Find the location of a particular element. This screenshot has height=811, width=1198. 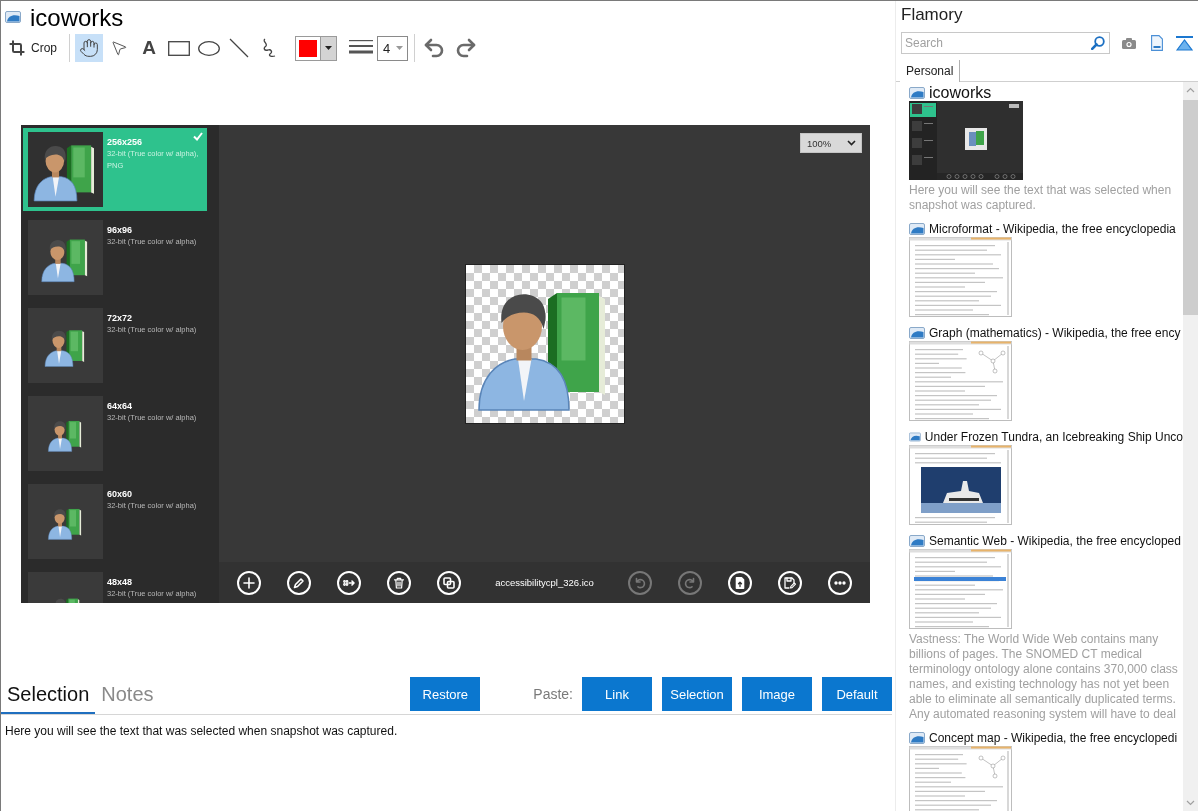

zoom-dropdown: 100% is located at coordinates (831, 143).